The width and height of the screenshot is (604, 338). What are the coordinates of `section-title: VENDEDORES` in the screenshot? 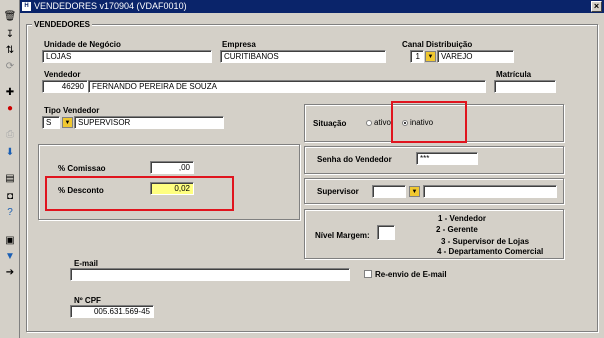 It's located at (62, 24).